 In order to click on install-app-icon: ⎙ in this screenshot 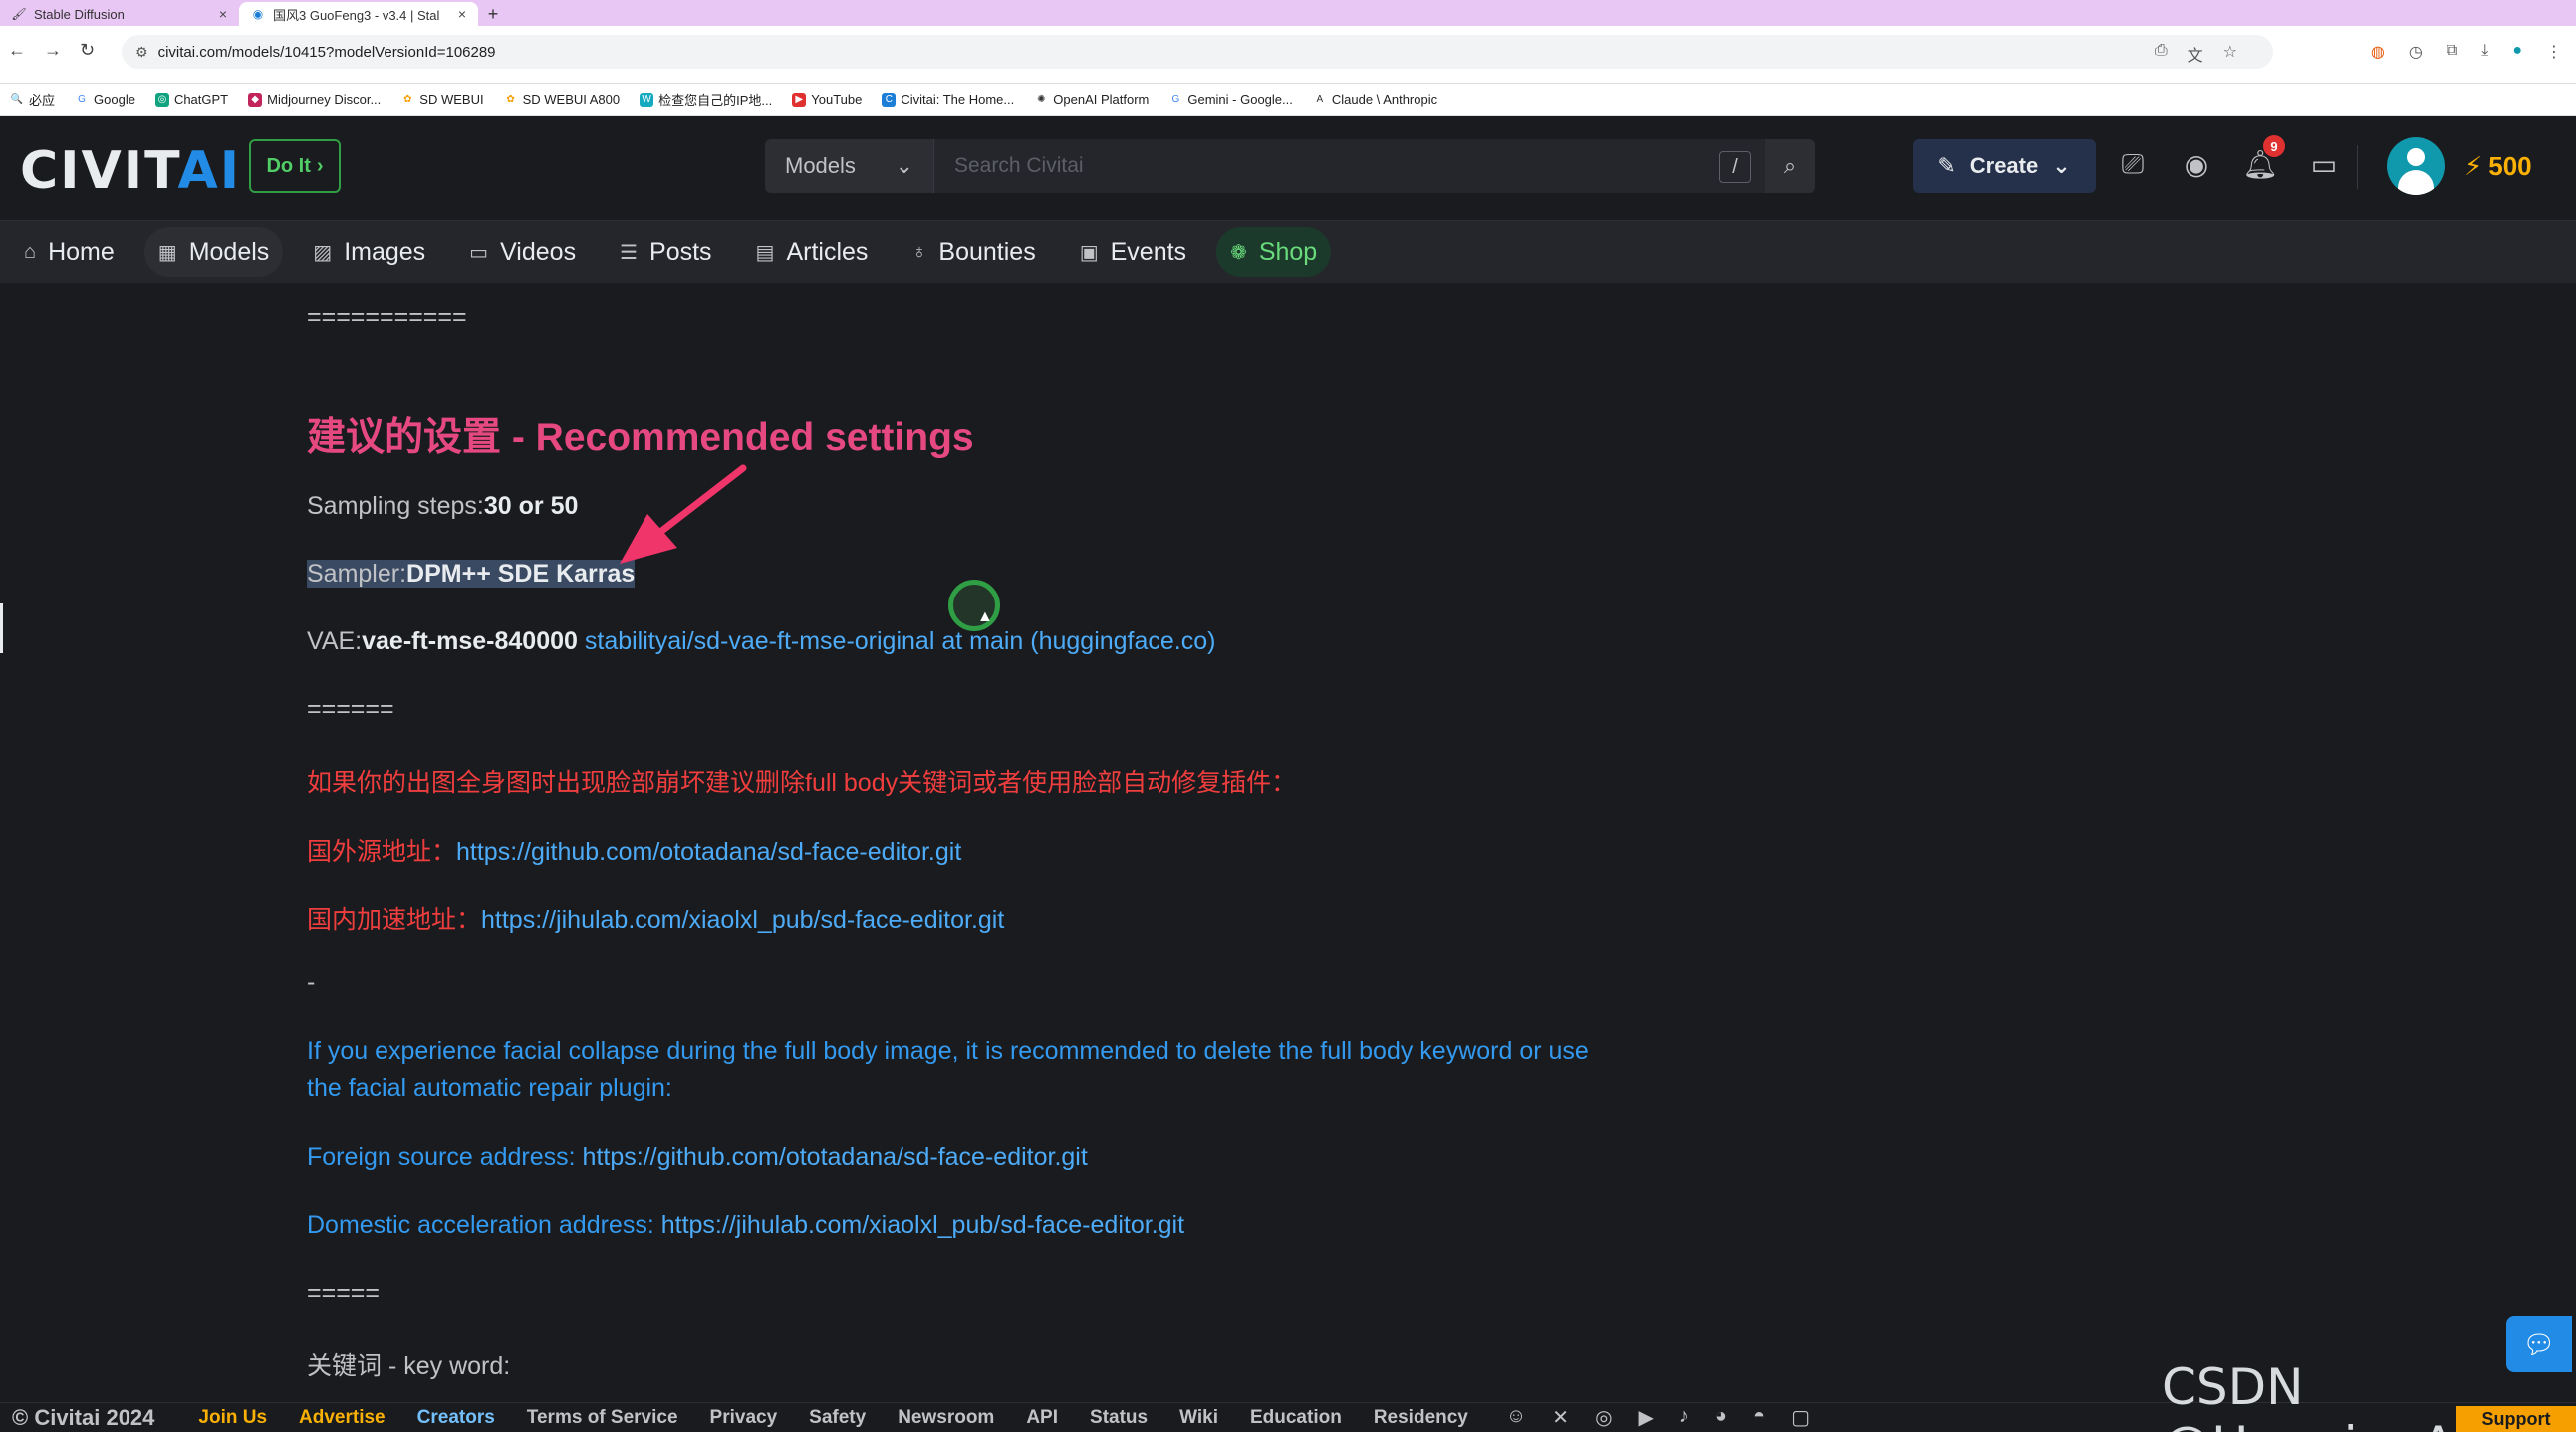, I will do `click(2161, 54)`.